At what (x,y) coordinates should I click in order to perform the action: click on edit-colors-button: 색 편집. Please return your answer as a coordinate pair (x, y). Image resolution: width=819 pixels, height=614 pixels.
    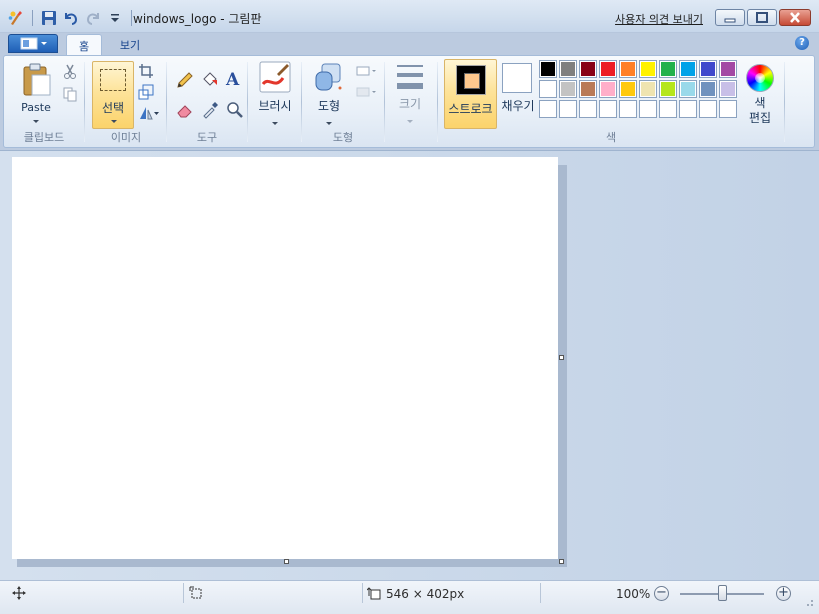
    Looking at the image, I should click on (760, 111).